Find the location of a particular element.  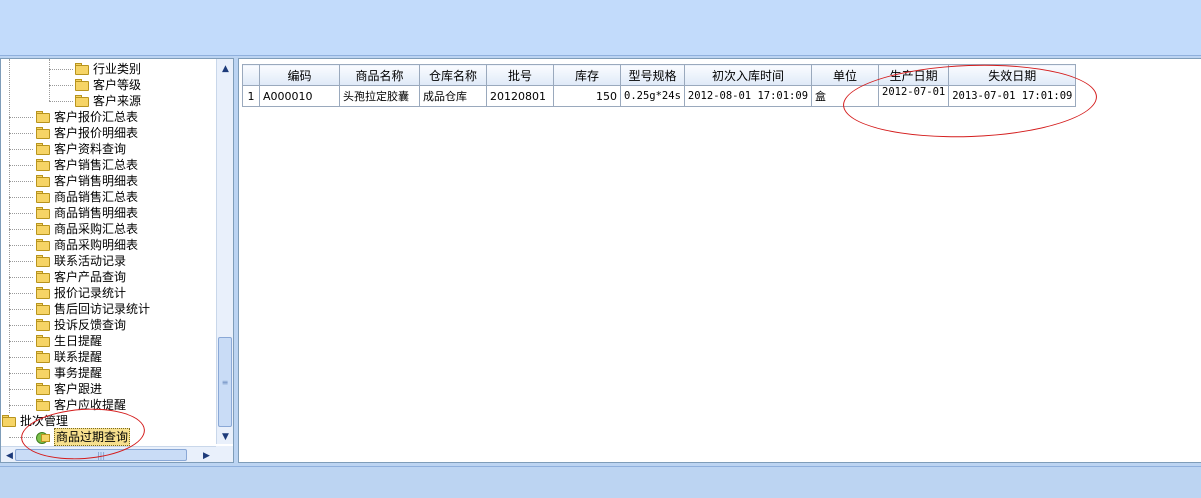

tree-item-label: 商品销售汇总表 is located at coordinates (96, 197).